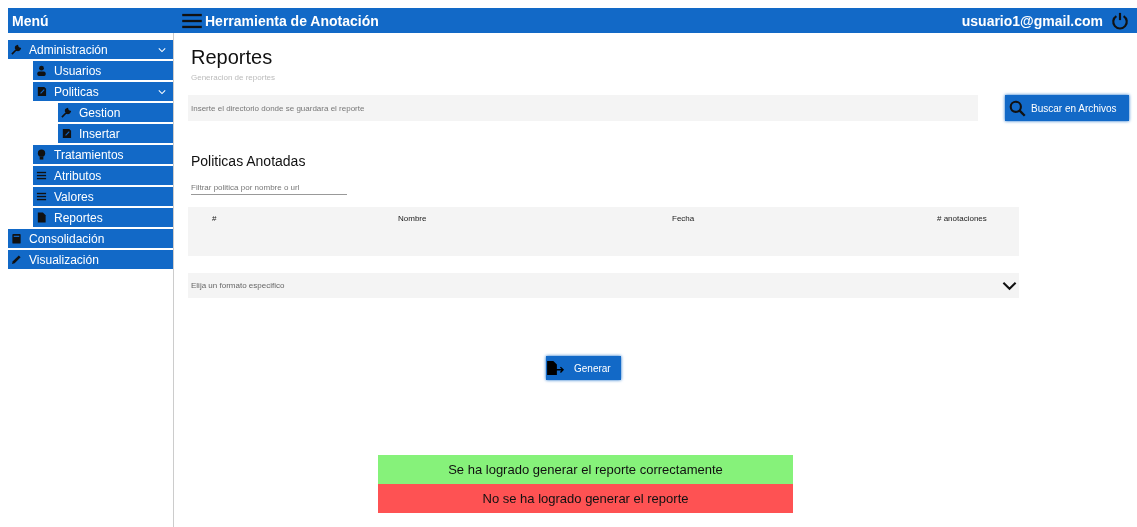 The image size is (1137, 527). I want to click on column-header: Fecha, so click(683, 218).